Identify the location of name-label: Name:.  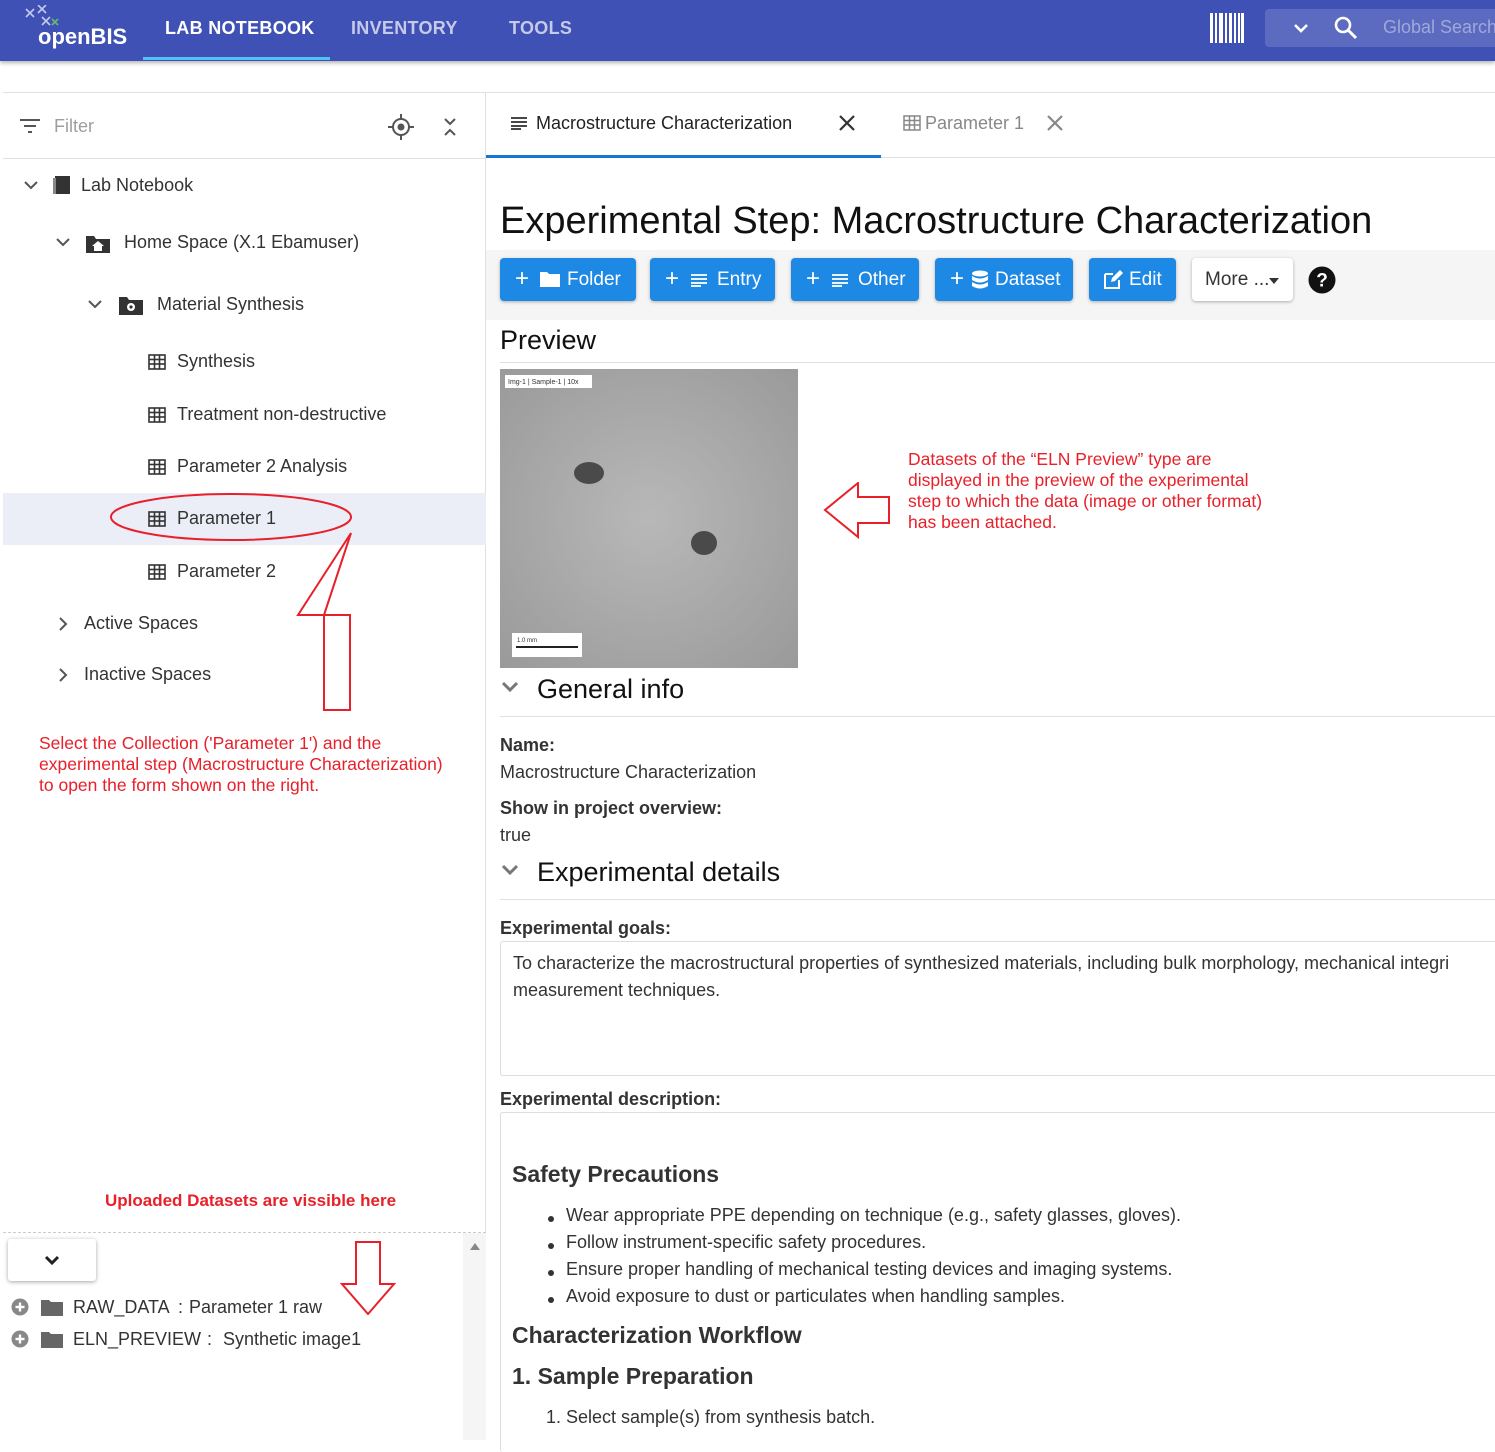
(528, 745).